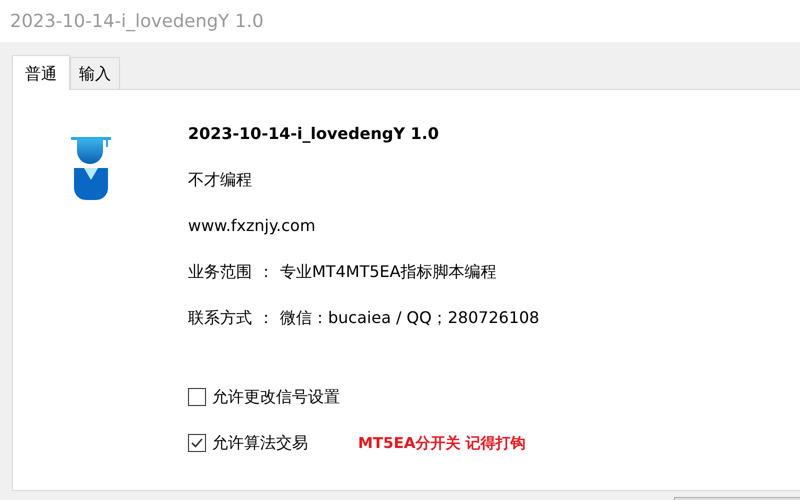  What do you see at coordinates (400, 21) in the screenshot?
I see `window-title: 2023-10-14-i_lovedengY 1.0` at bounding box center [400, 21].